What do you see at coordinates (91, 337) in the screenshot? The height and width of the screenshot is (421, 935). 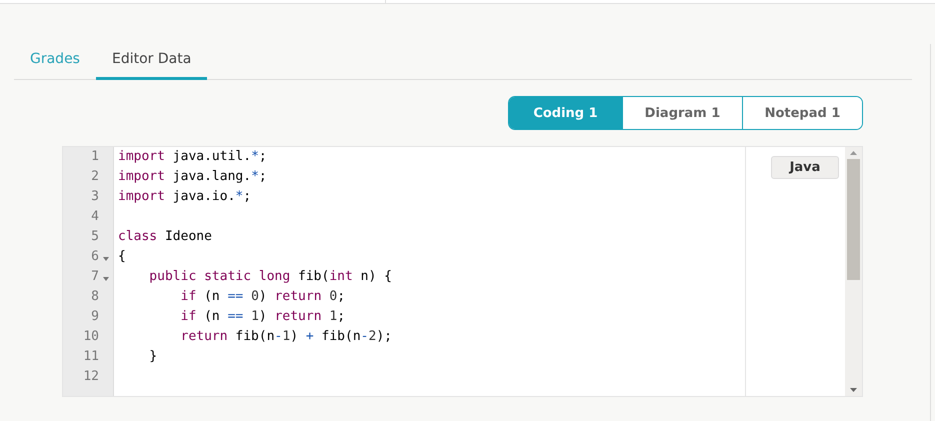 I see `line-number: 10` at bounding box center [91, 337].